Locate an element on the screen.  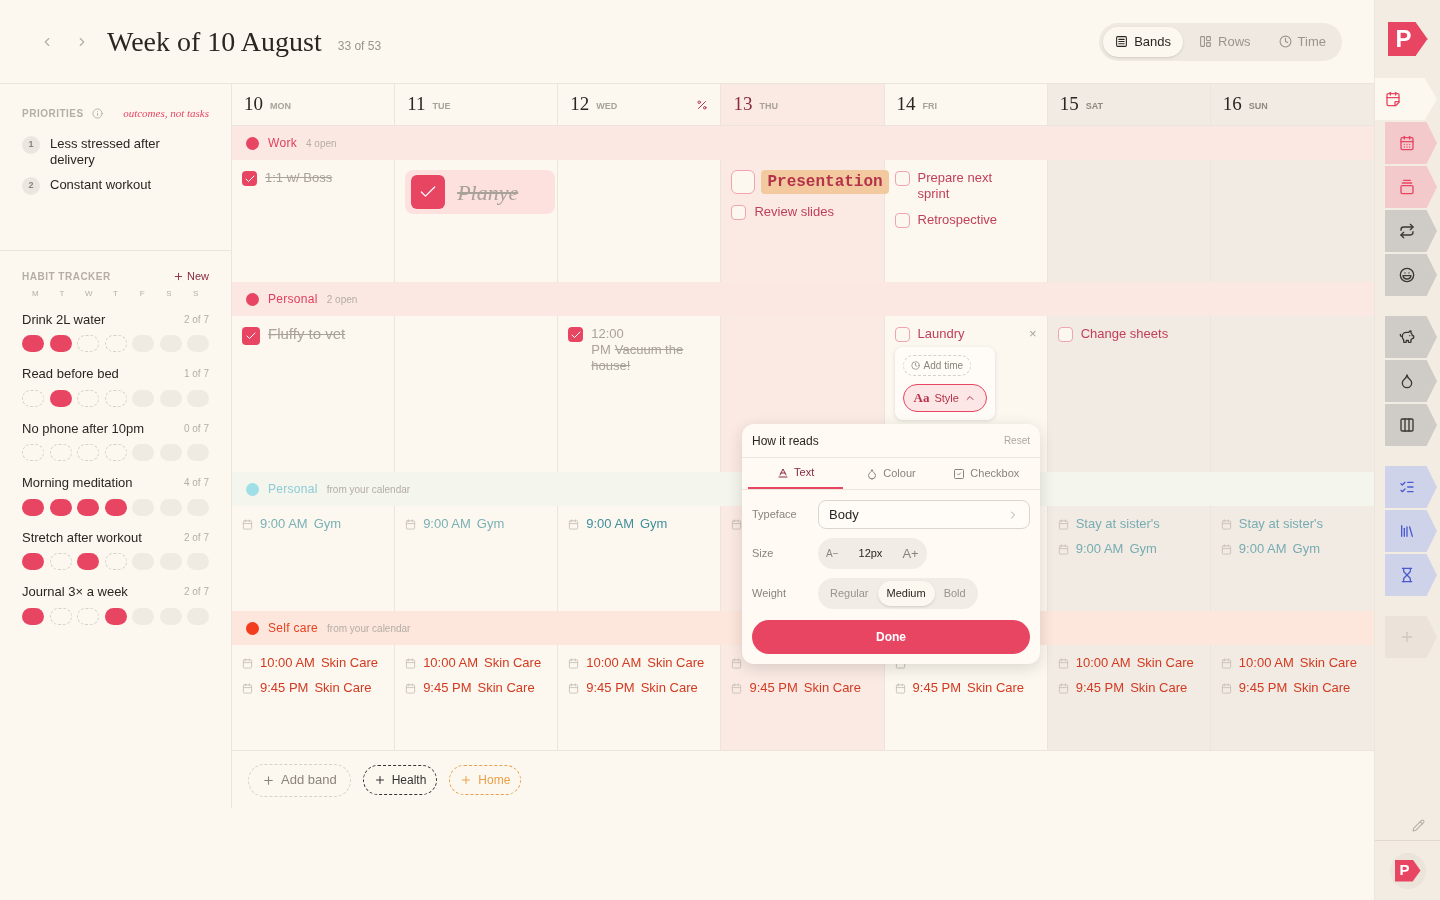
week-count: 33 of 53 is located at coordinates (359, 46).